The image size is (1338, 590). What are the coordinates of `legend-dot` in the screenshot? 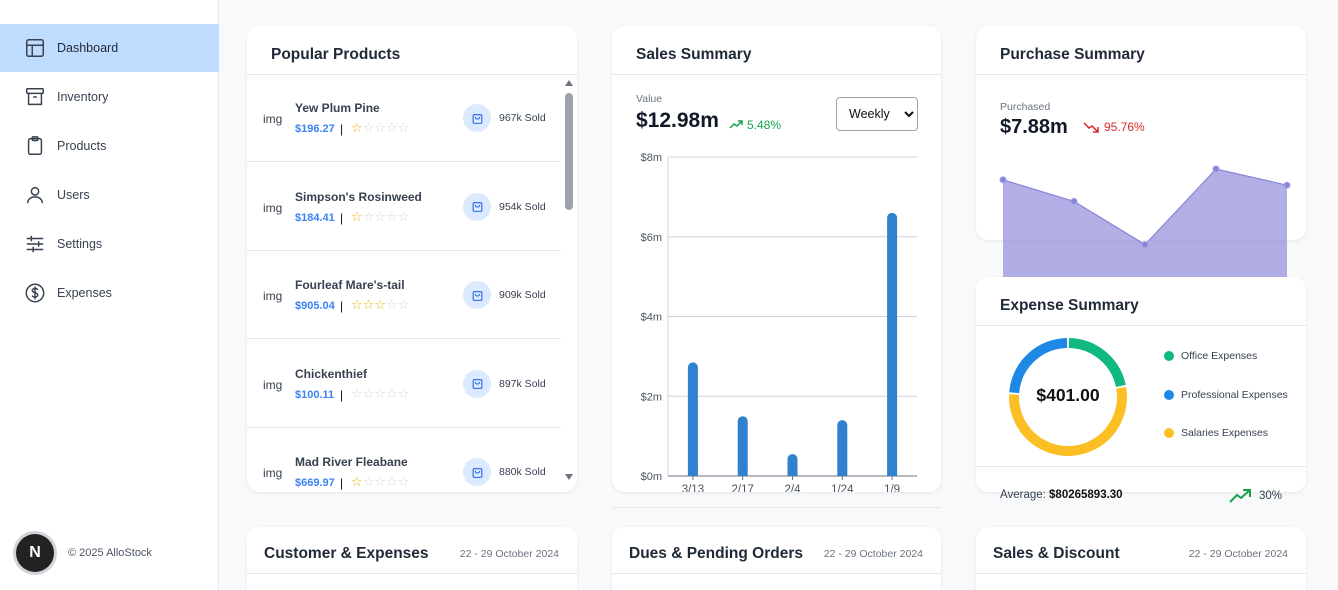 It's located at (1169, 433).